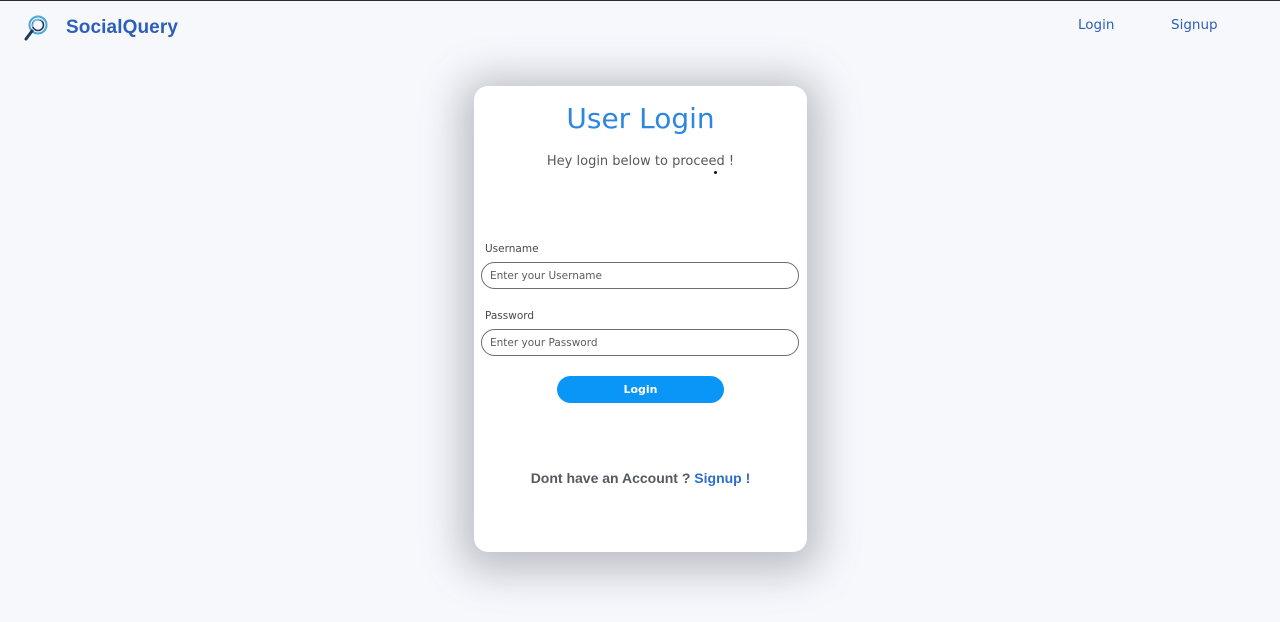  What do you see at coordinates (715, 172) in the screenshot?
I see `mouse-cursor` at bounding box center [715, 172].